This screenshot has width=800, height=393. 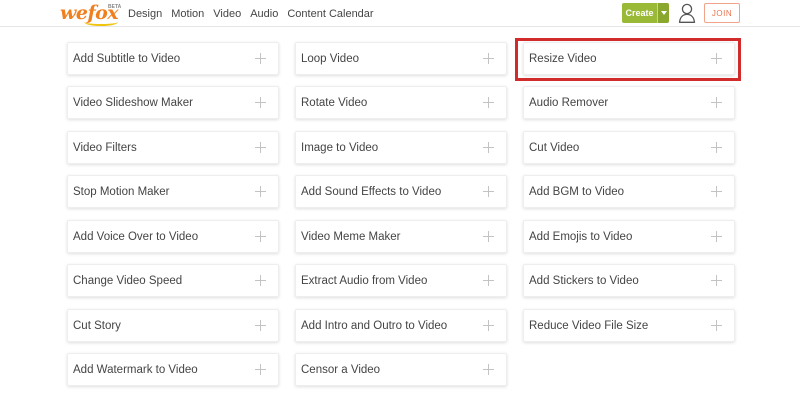 I want to click on tool-card-reduce-video-file-size: Reduce Video File Size, so click(x=629, y=325).